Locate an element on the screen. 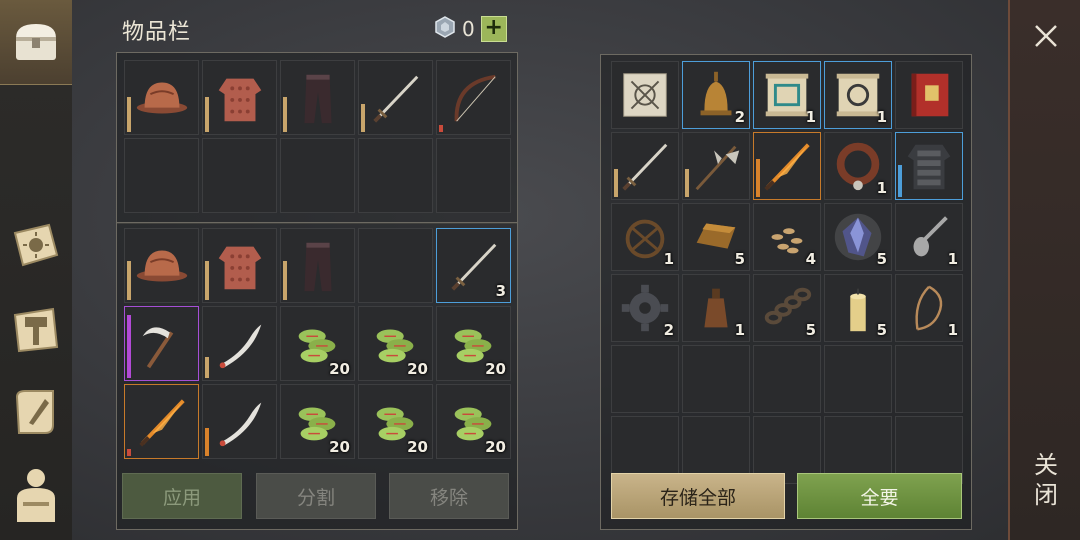  chest-icon is located at coordinates (36, 42).